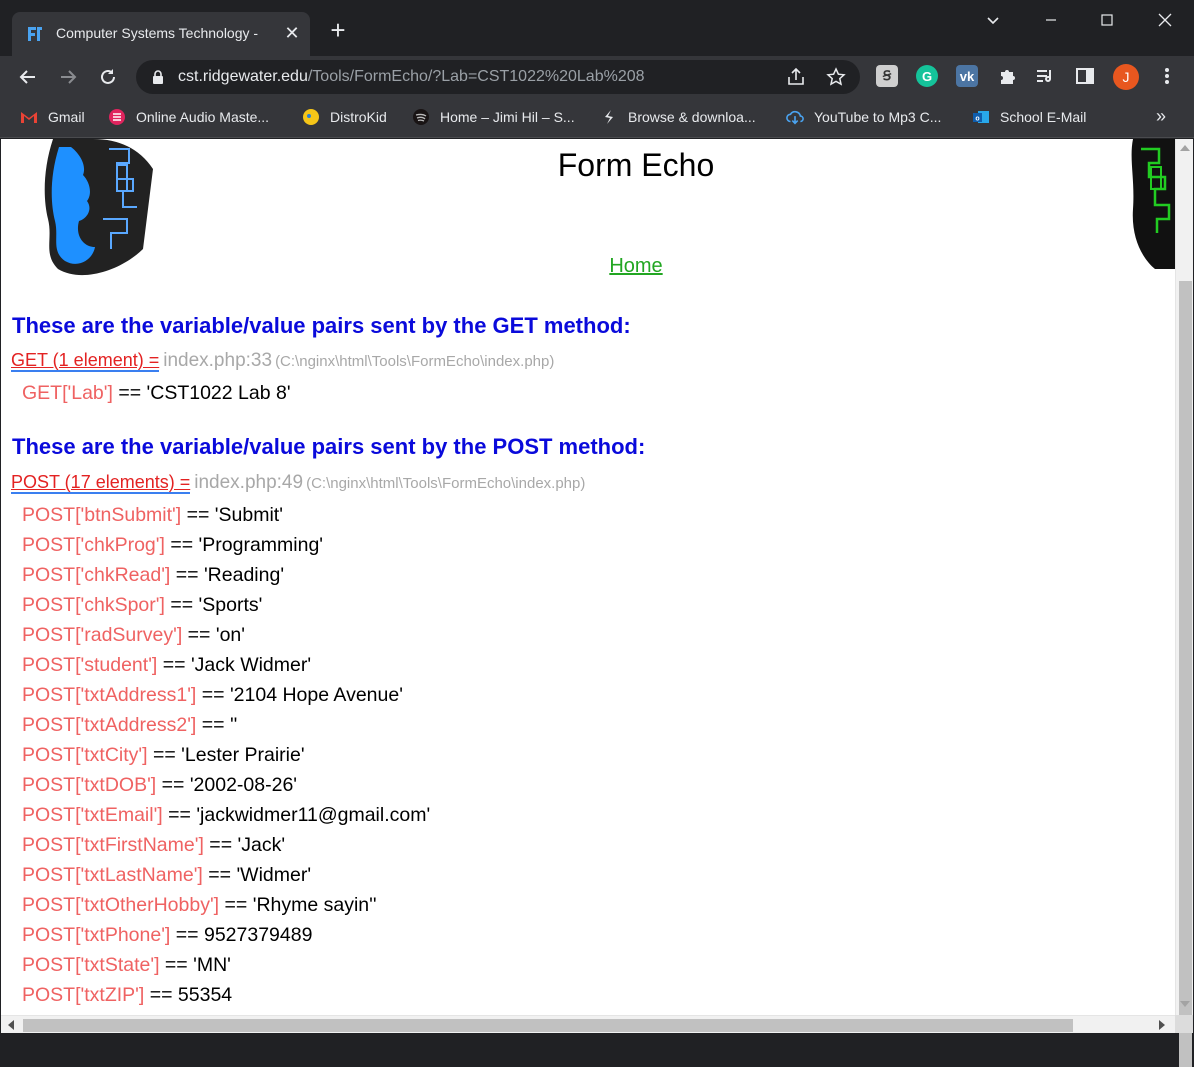 The width and height of the screenshot is (1194, 1067). Describe the element at coordinates (29, 117) in the screenshot. I see `gmail-icon` at that location.